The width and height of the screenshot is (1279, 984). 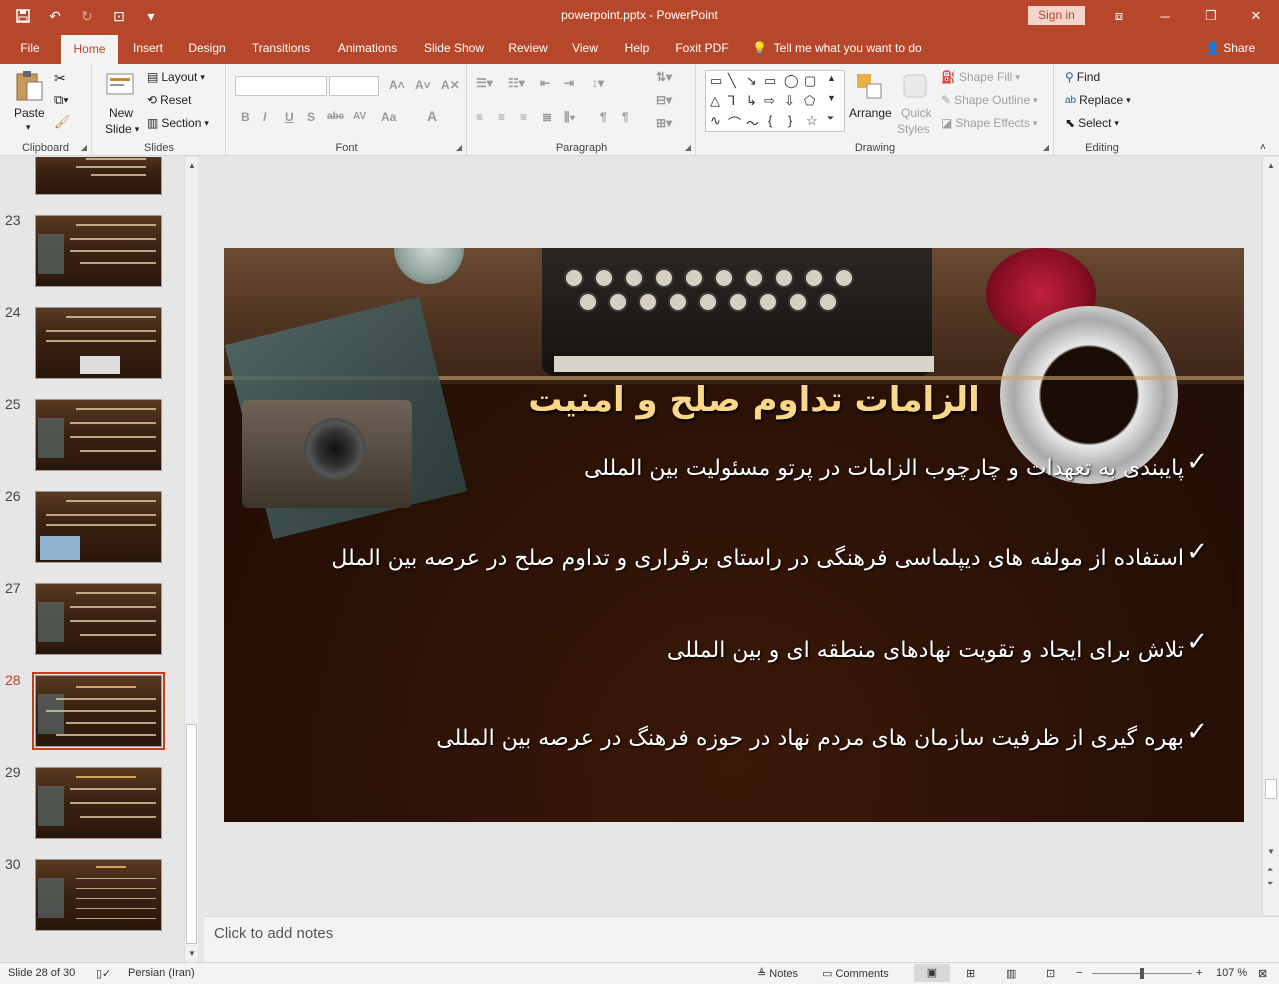 What do you see at coordinates (734, 122) in the screenshot?
I see `arc-shape-icon: ⌒` at bounding box center [734, 122].